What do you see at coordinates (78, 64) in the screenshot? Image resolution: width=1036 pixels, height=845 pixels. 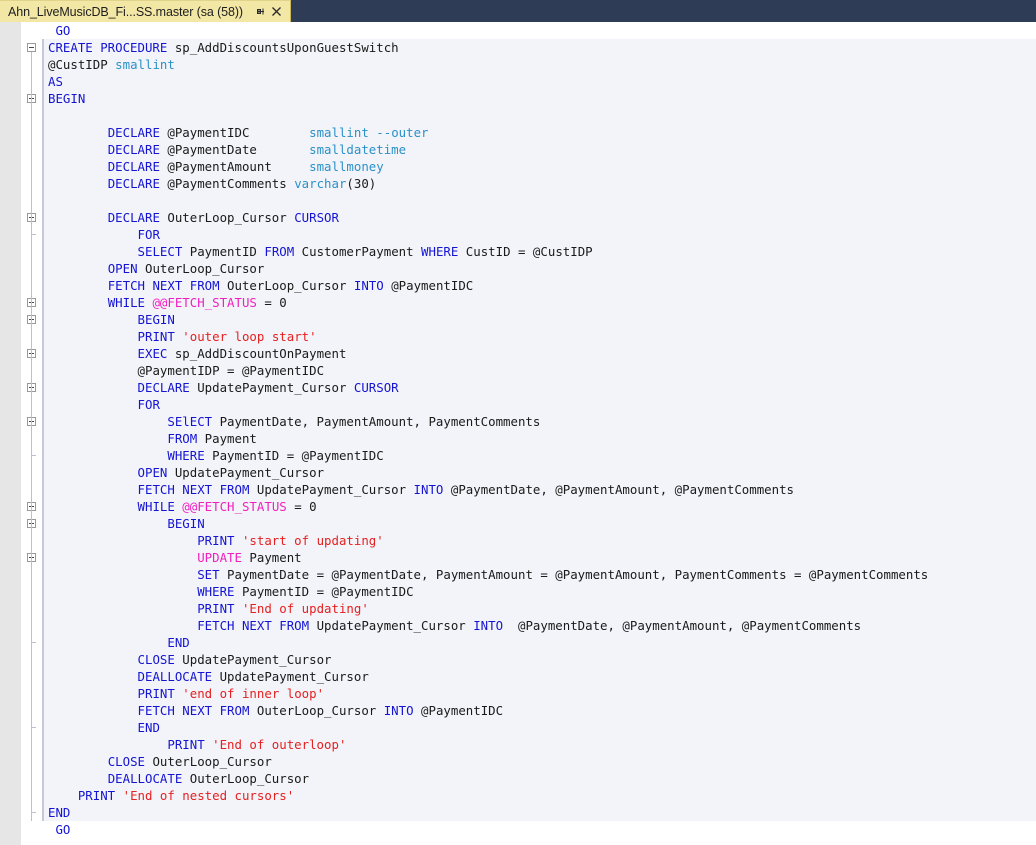 I see `code-token: @CustIDP` at bounding box center [78, 64].